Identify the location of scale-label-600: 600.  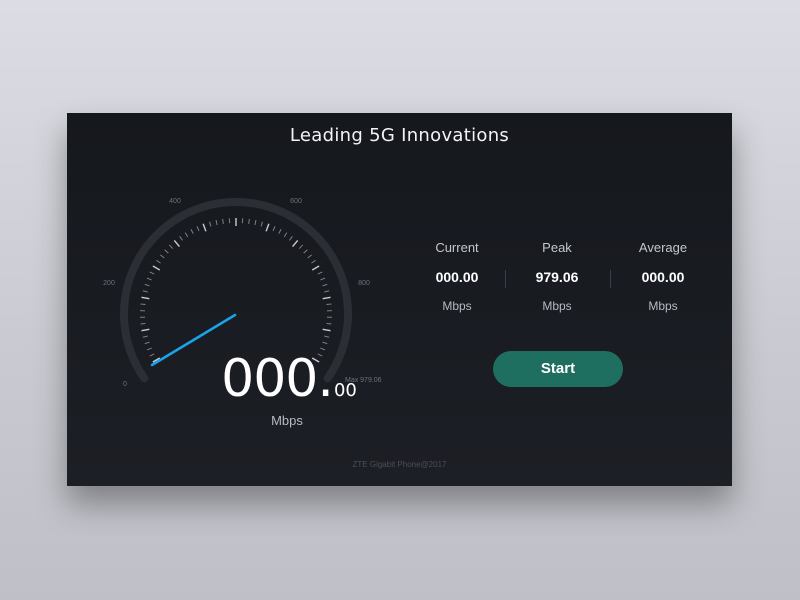
(296, 201).